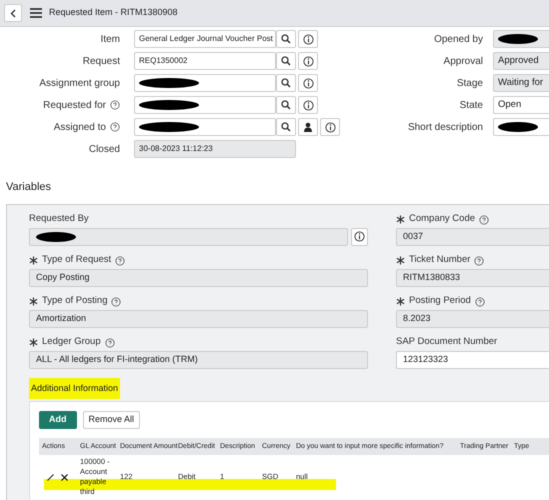  Describe the element at coordinates (472, 359) in the screenshot. I see `input-field: 123123323` at that location.